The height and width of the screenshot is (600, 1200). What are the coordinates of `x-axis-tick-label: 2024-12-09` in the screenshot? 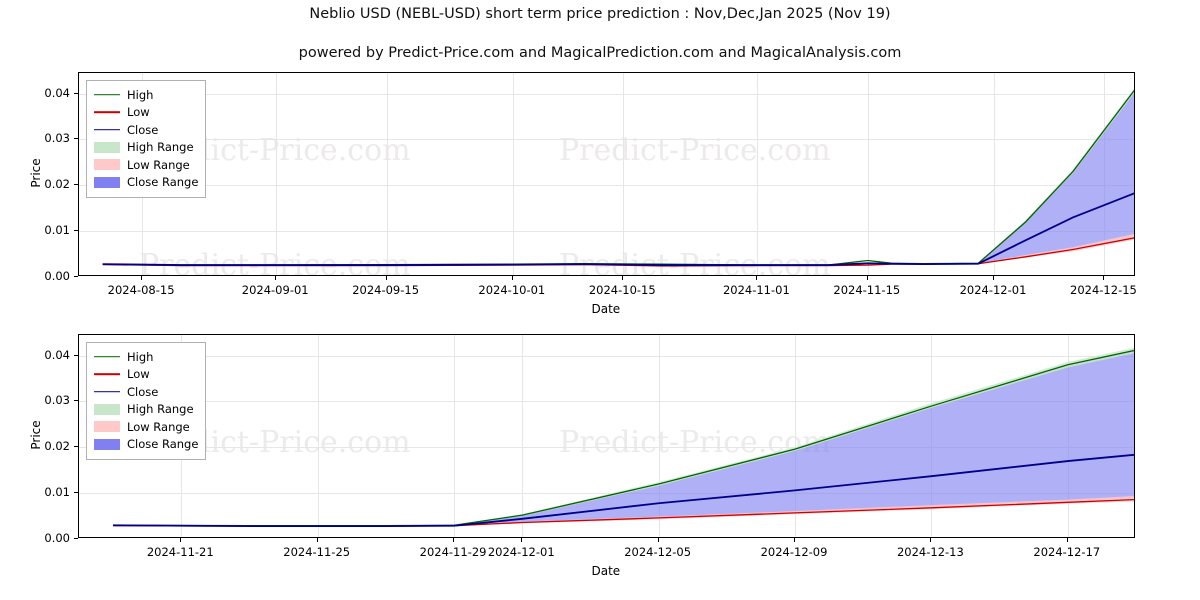 It's located at (794, 552).